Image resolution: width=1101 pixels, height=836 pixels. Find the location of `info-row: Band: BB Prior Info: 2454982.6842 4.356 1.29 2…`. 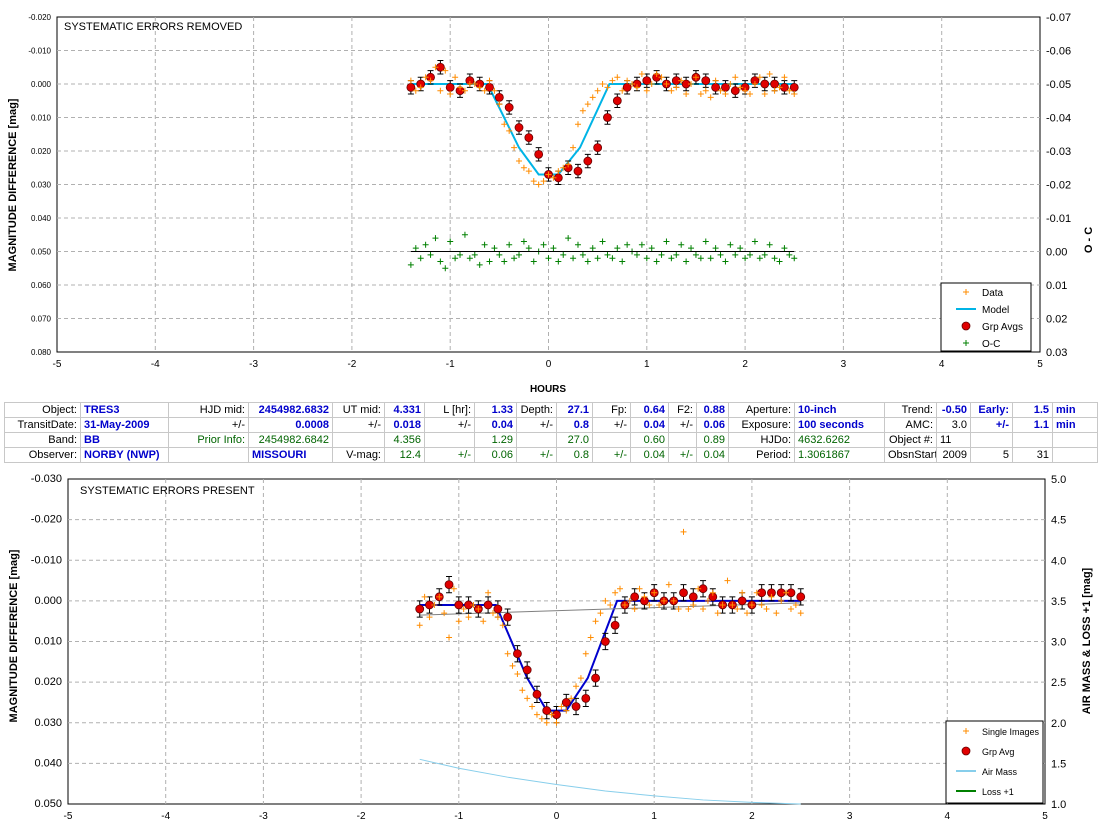

info-row: Band: BB Prior Info: 2454982.6842 4.356 1.29 2… is located at coordinates (551, 440).